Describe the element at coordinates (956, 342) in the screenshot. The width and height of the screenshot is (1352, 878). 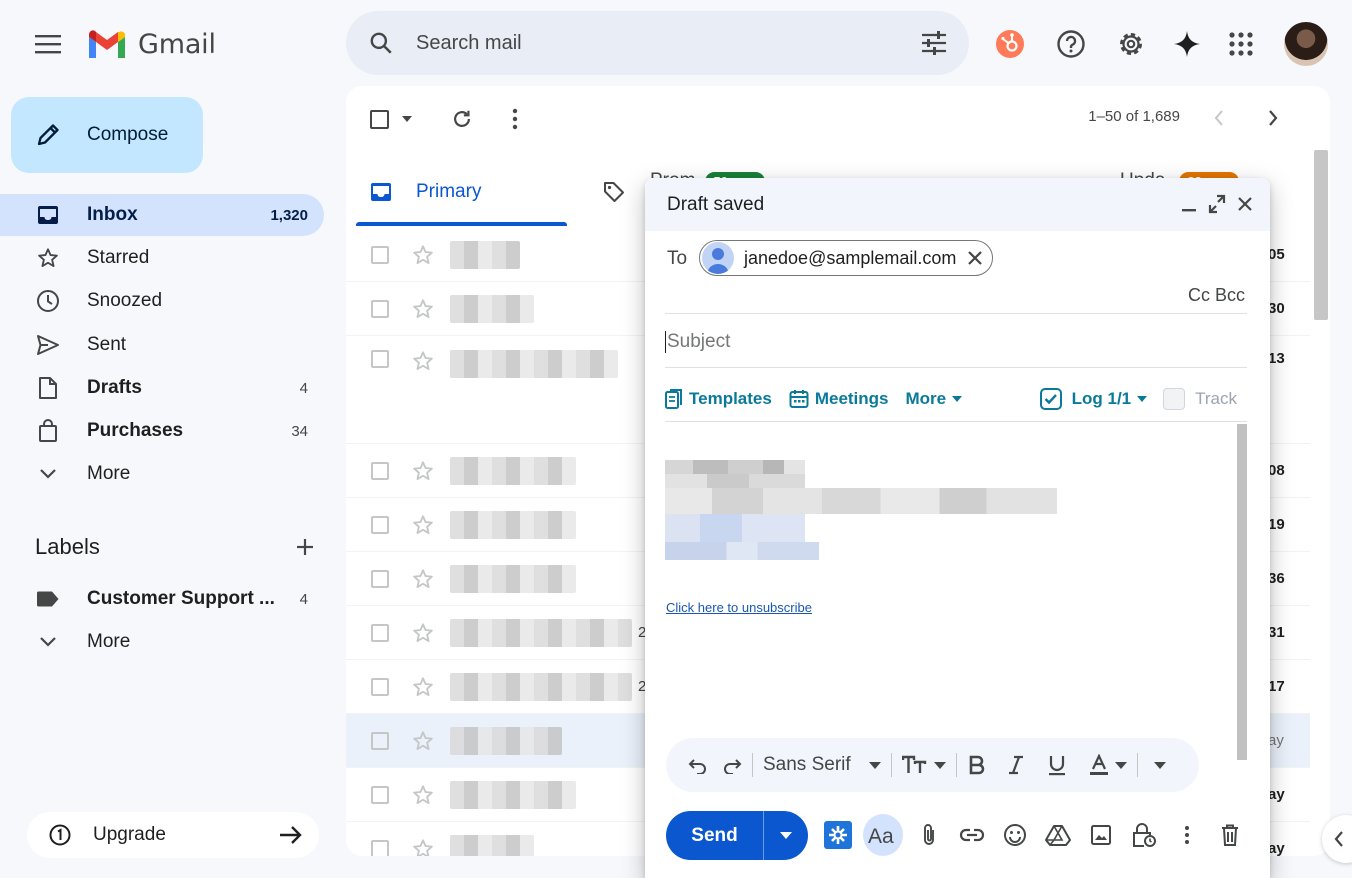
I see `subject-field: Subject` at that location.